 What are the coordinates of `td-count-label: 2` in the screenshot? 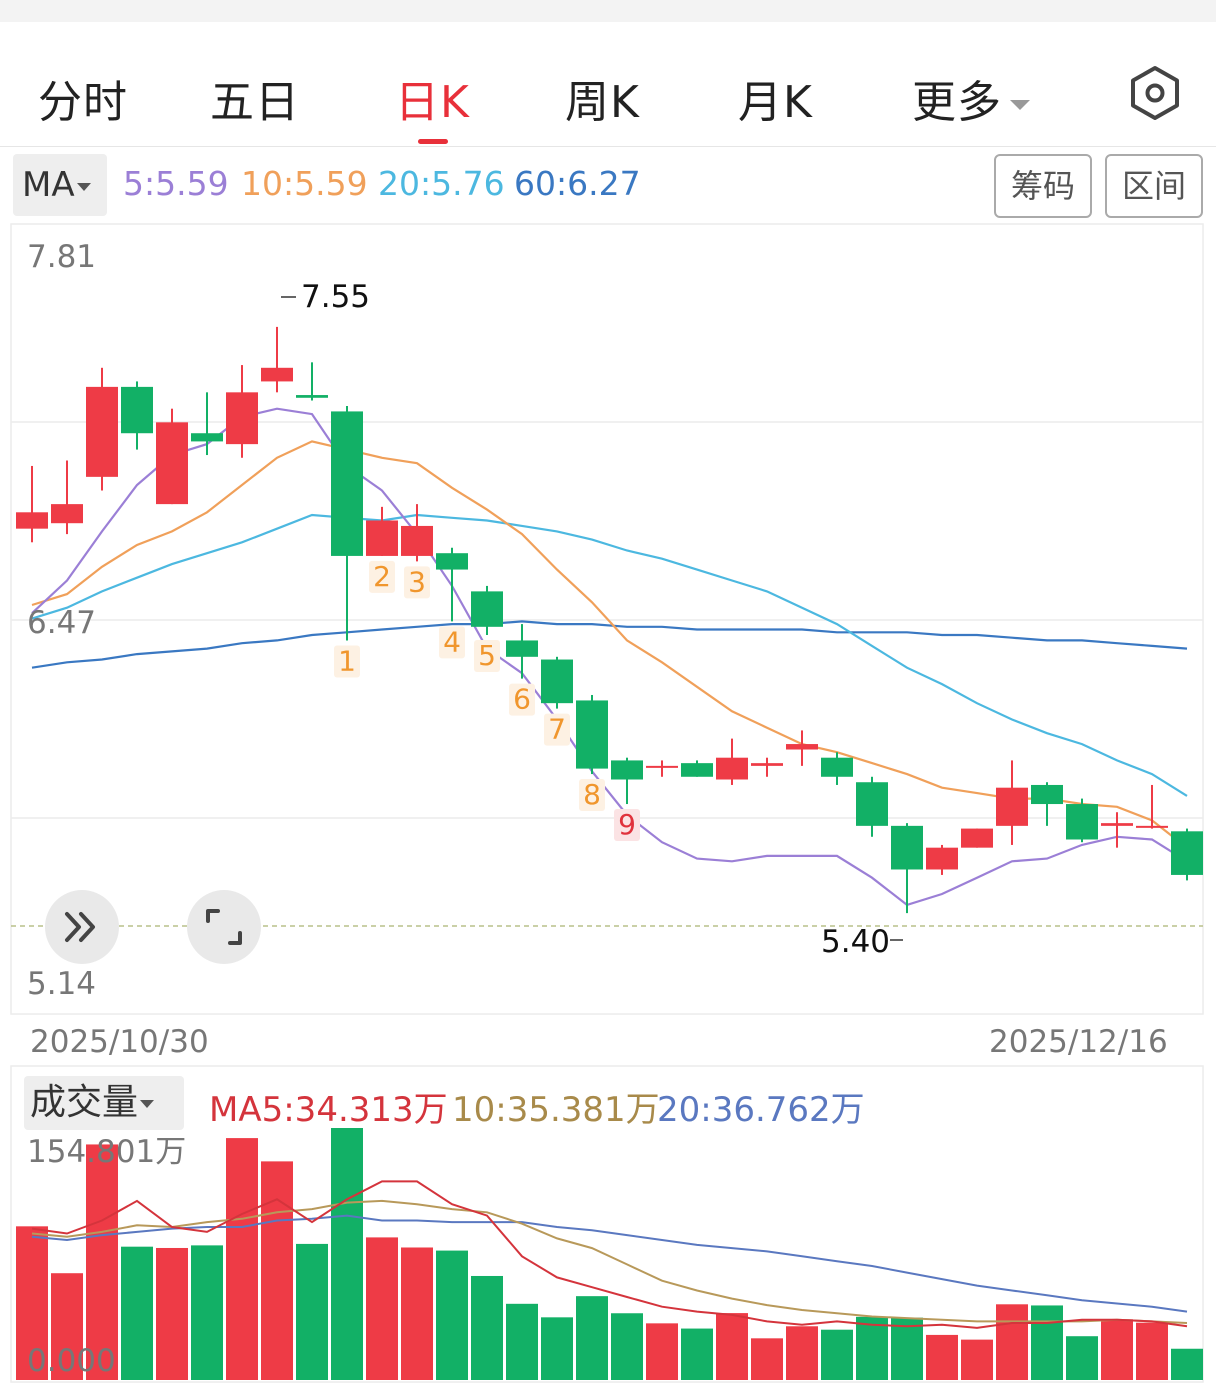 It's located at (382, 576).